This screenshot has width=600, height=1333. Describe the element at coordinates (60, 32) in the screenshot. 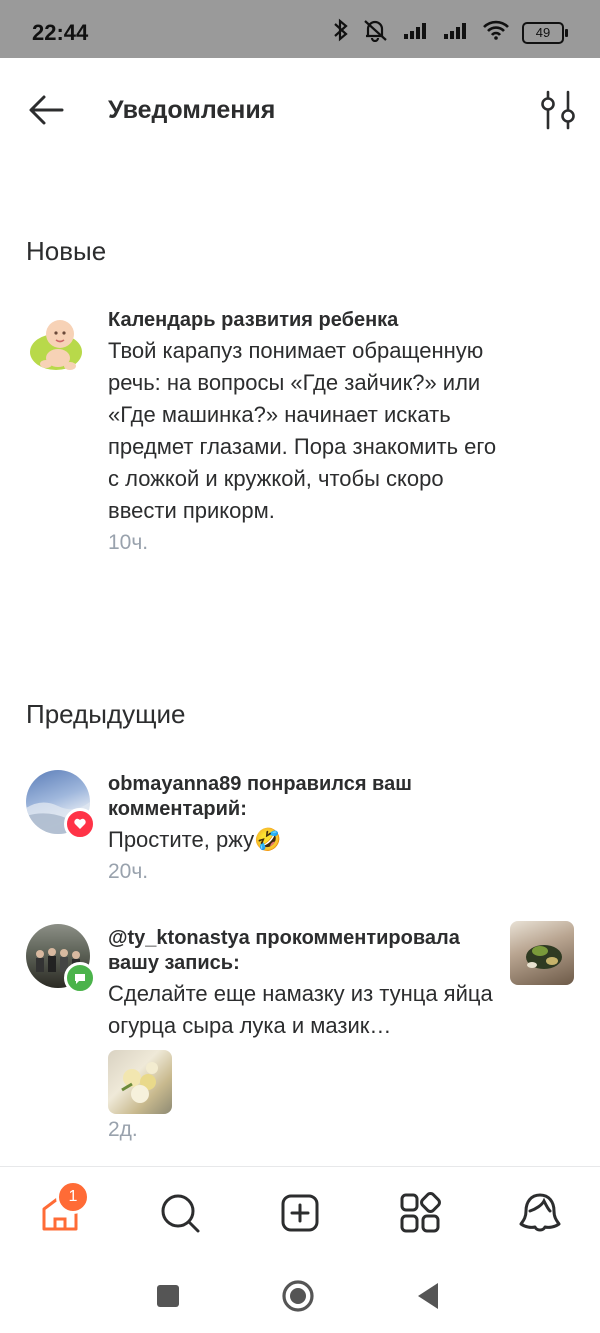

I see `status-time: 22:44` at that location.